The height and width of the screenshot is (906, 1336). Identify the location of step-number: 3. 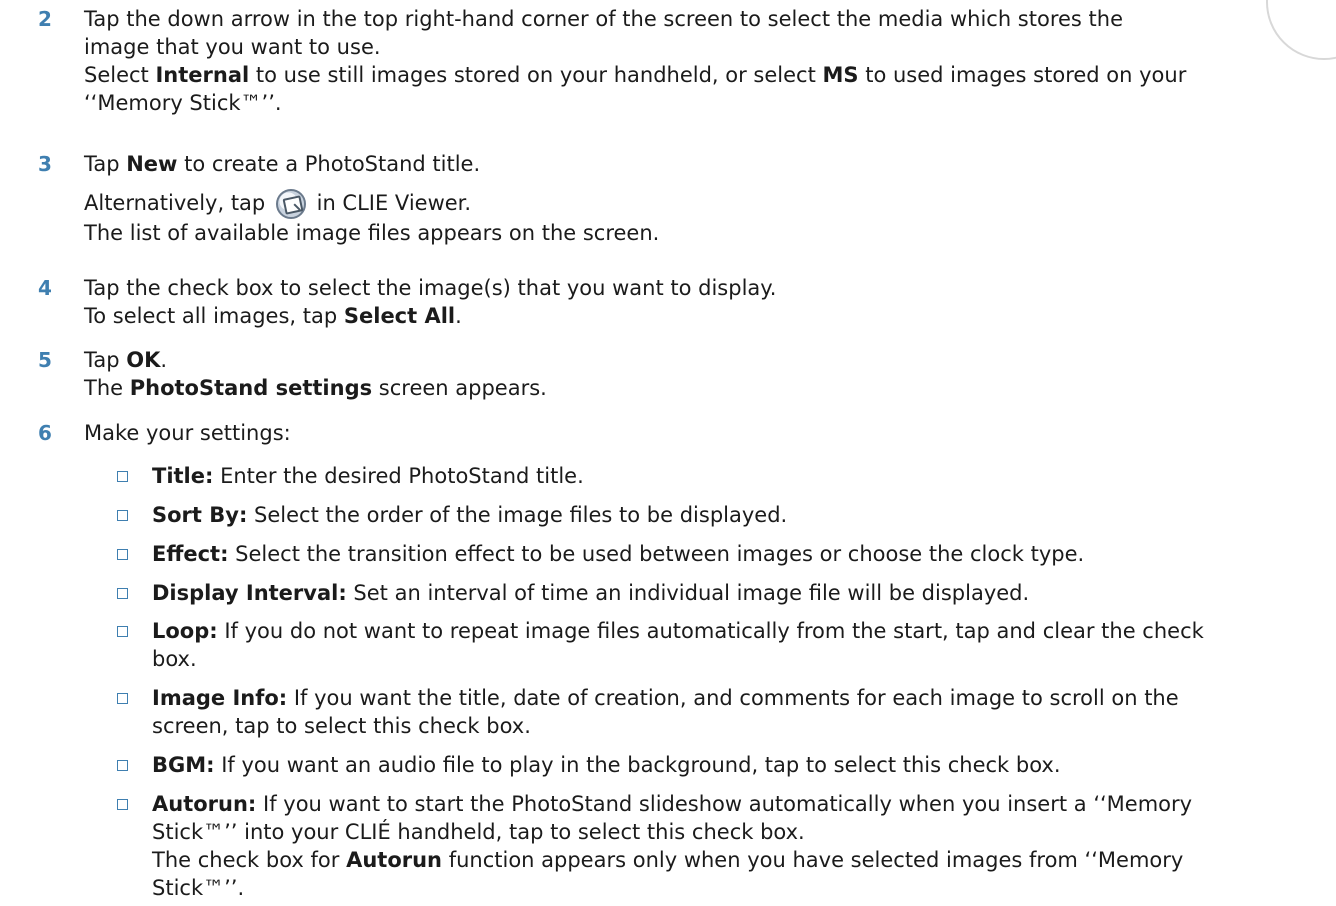
(45, 164).